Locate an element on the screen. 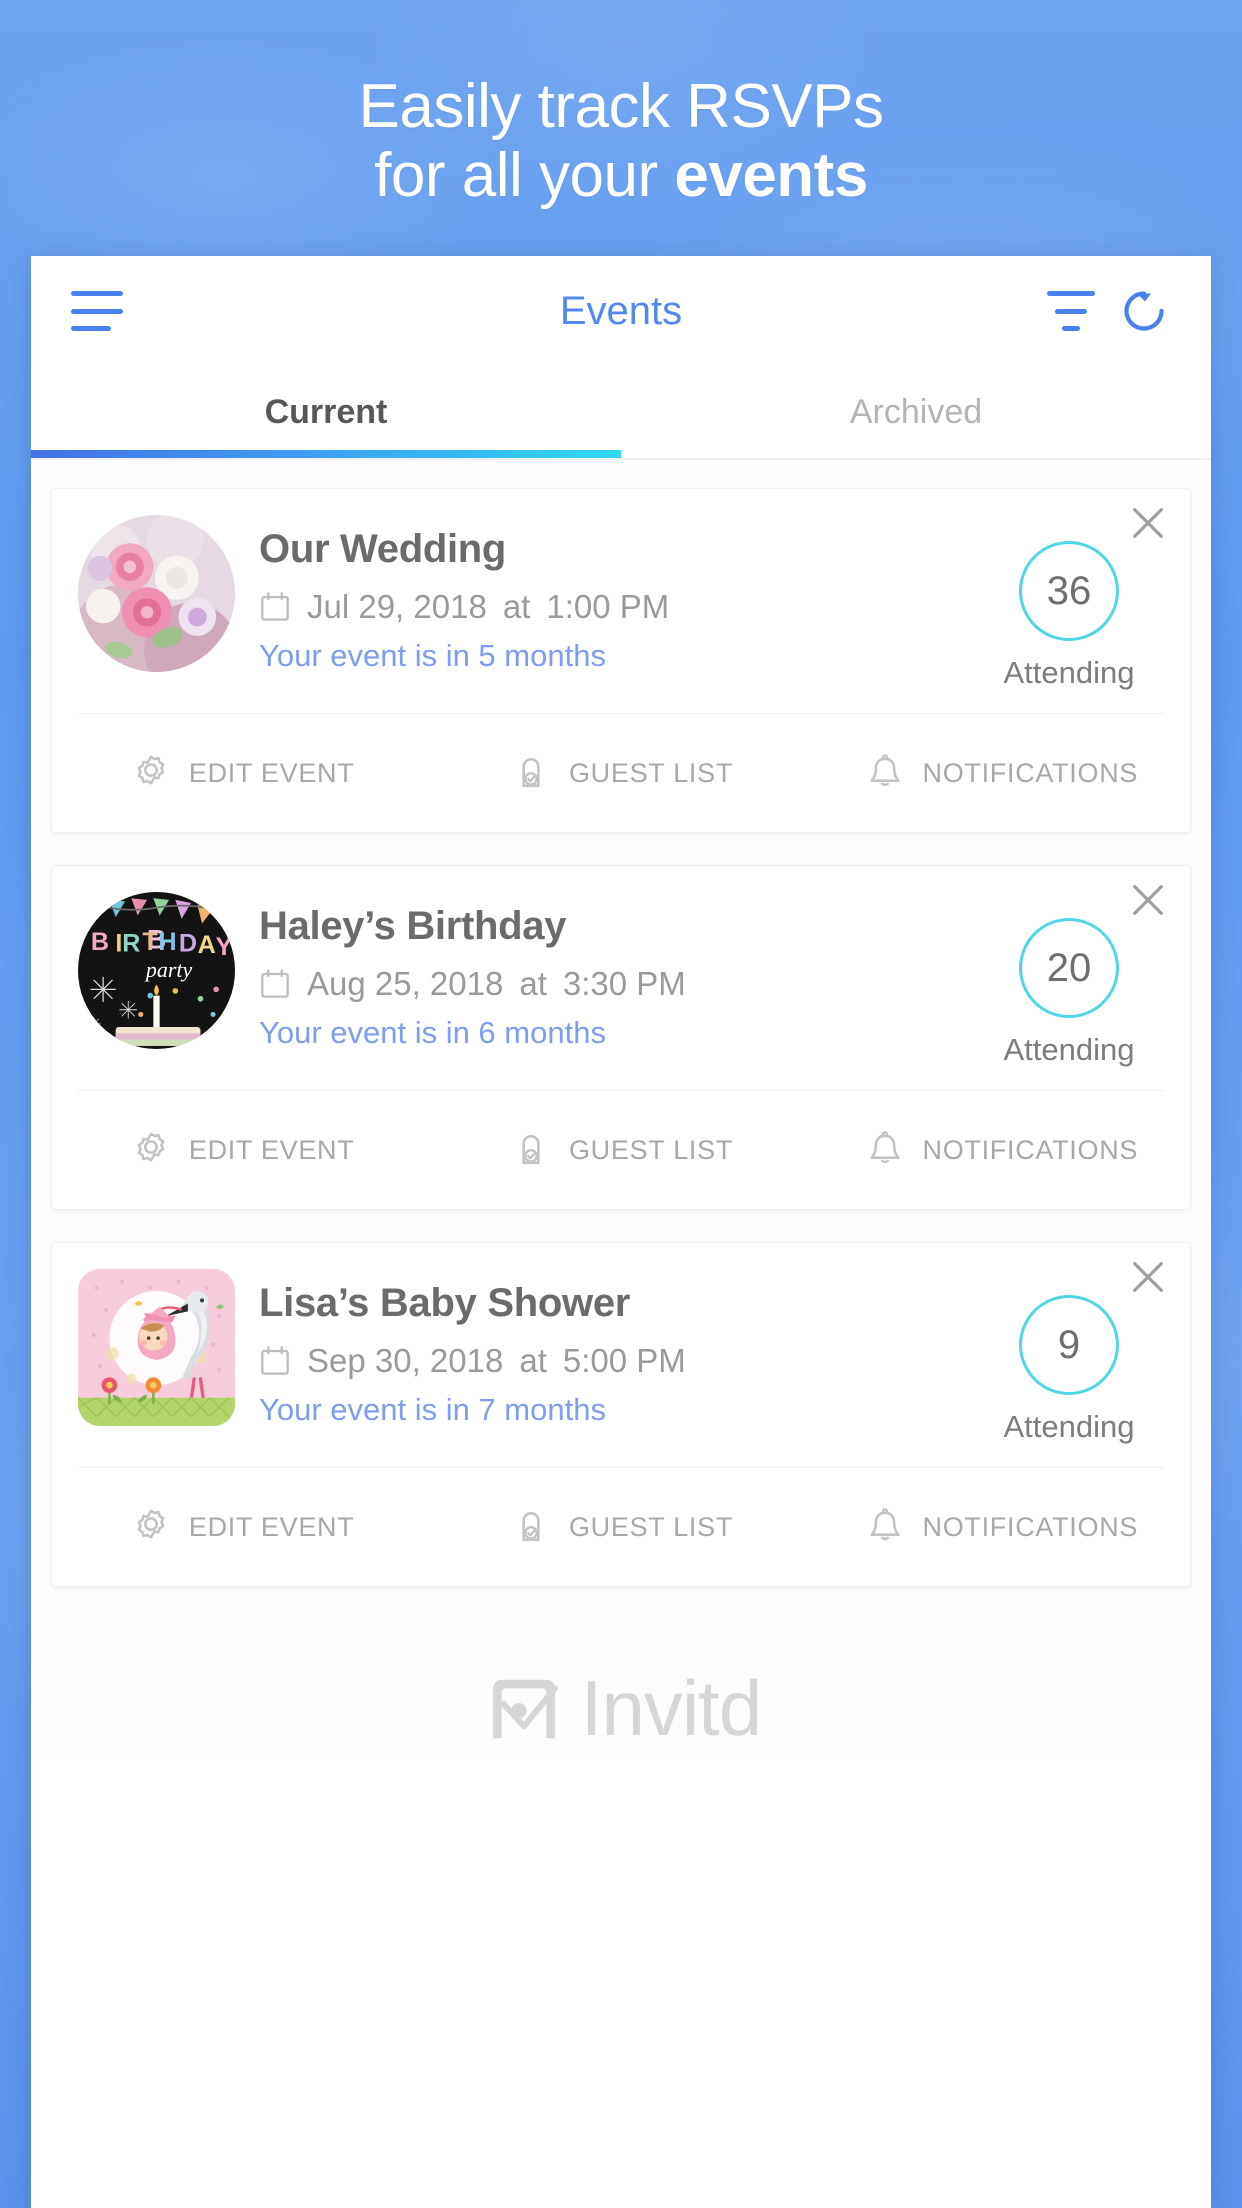 This screenshot has height=2208, width=1242. svg-text: A is located at coordinates (207, 945).